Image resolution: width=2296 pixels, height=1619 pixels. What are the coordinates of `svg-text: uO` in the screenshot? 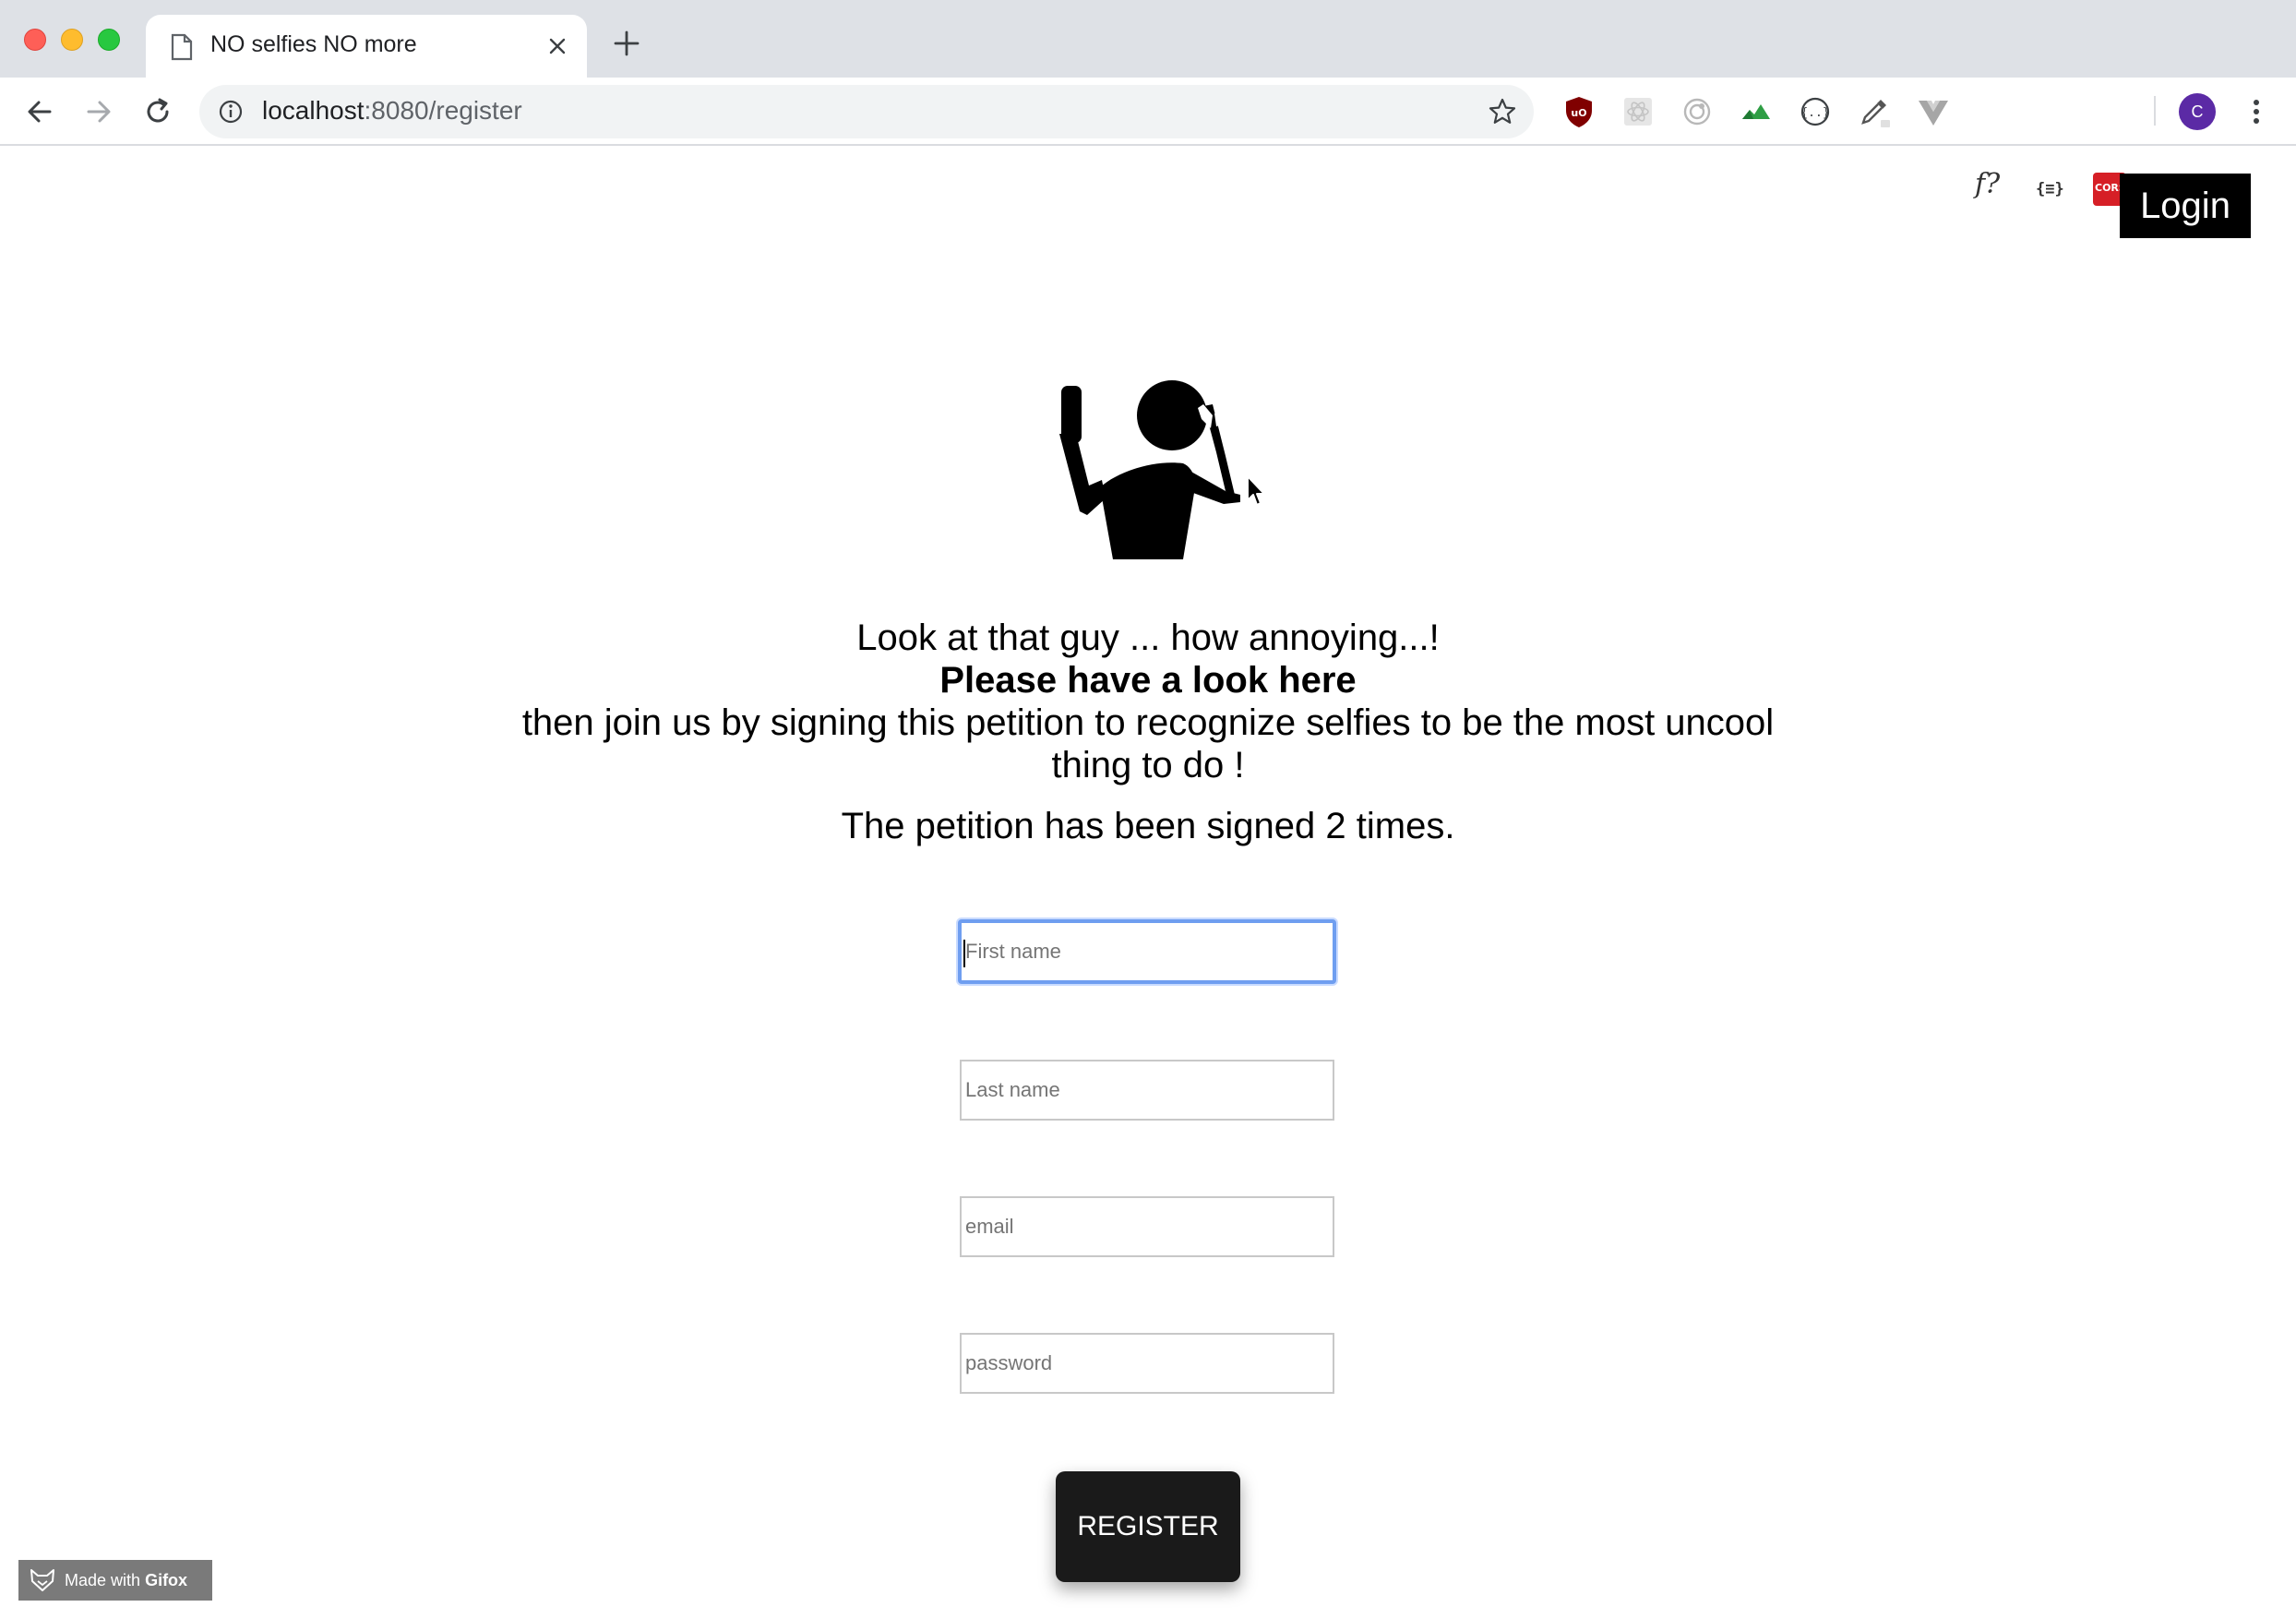 It's located at (1578, 113).